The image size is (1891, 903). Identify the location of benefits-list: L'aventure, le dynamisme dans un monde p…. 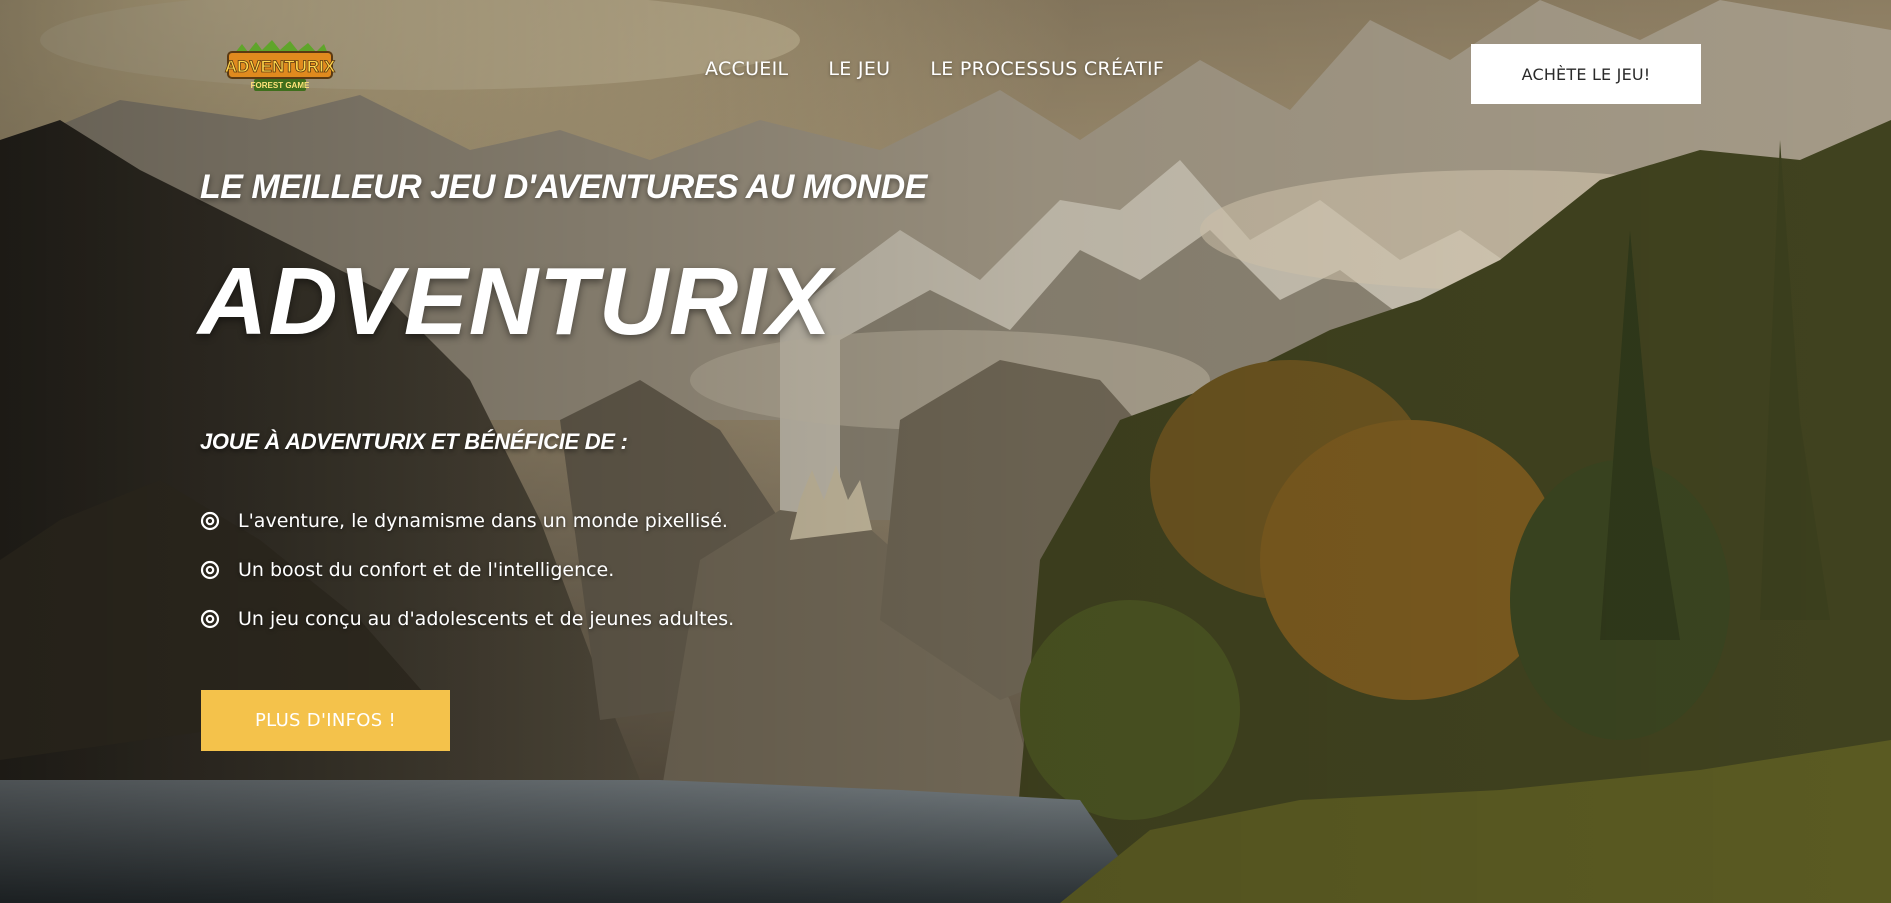
(467, 569).